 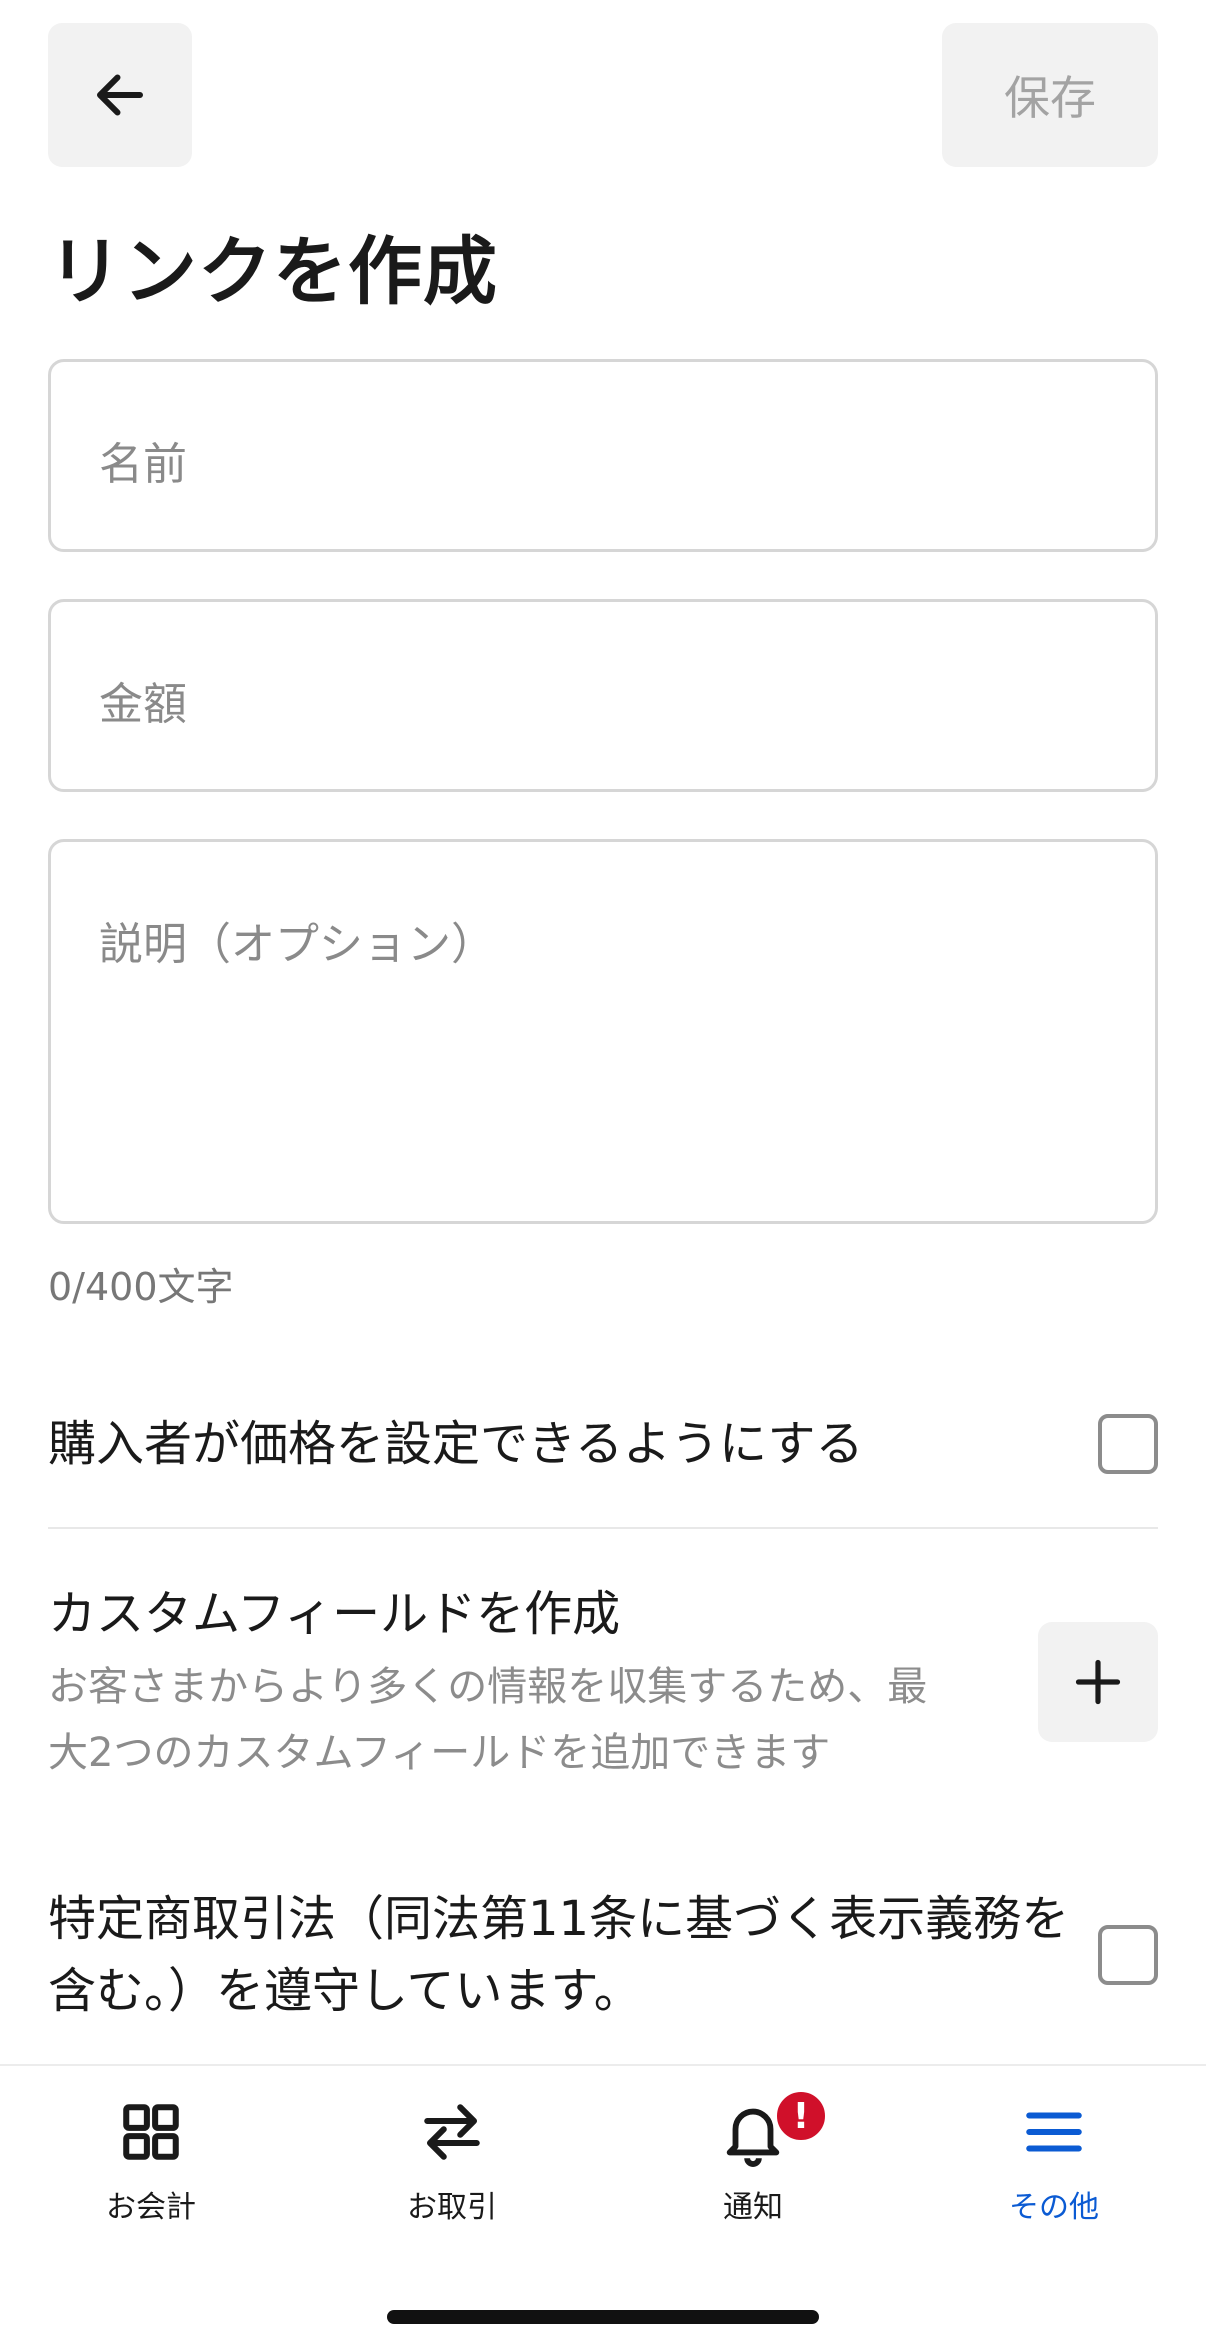 What do you see at coordinates (1054, 2207) in the screenshot?
I see `nav-label: その他` at bounding box center [1054, 2207].